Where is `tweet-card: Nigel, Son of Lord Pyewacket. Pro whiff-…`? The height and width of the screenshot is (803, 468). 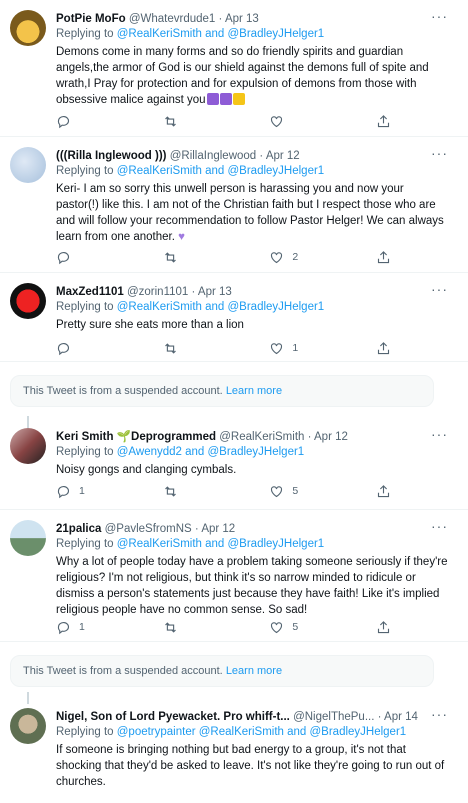
tweet-card: Nigel, Son of Lord Pyewacket. Pro whiff-… is located at coordinates (234, 750).